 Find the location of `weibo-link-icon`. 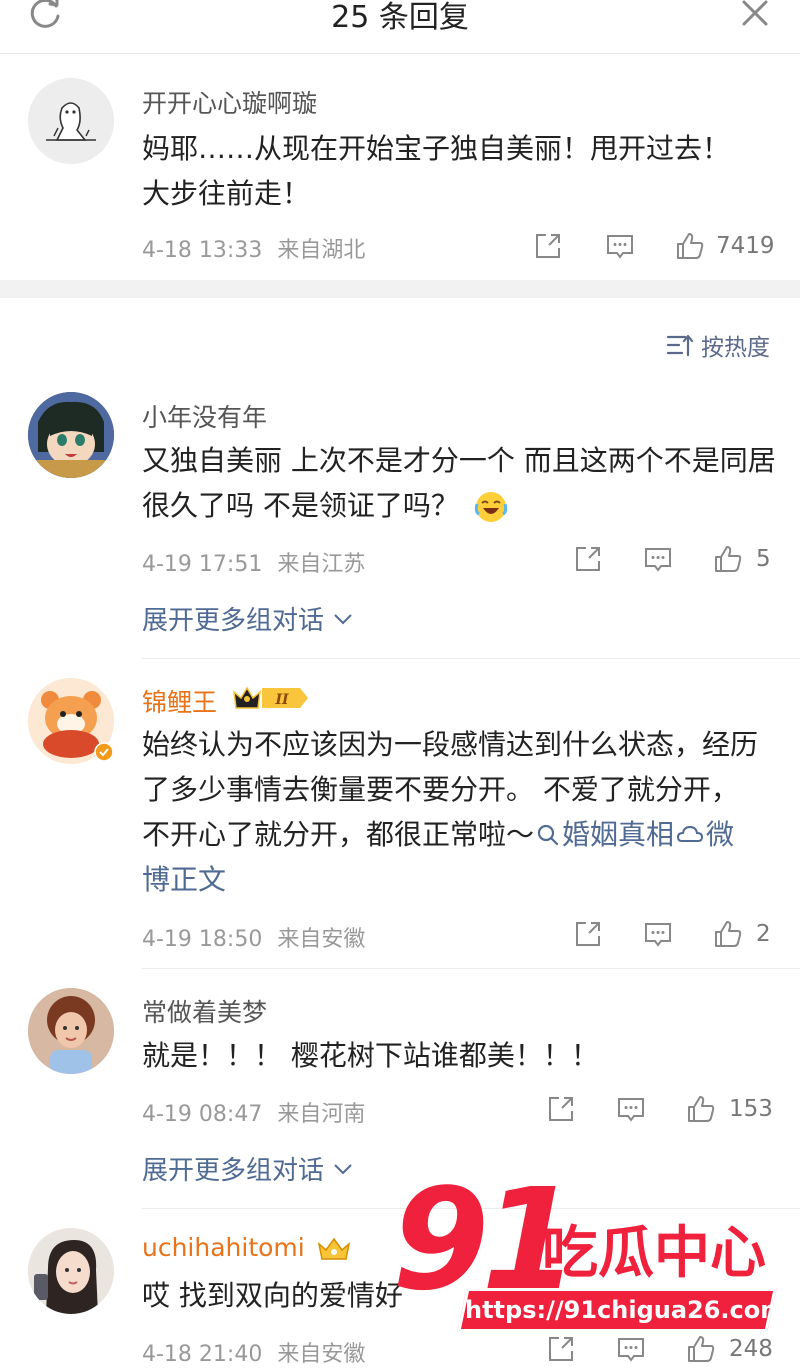

weibo-link-icon is located at coordinates (690, 833).